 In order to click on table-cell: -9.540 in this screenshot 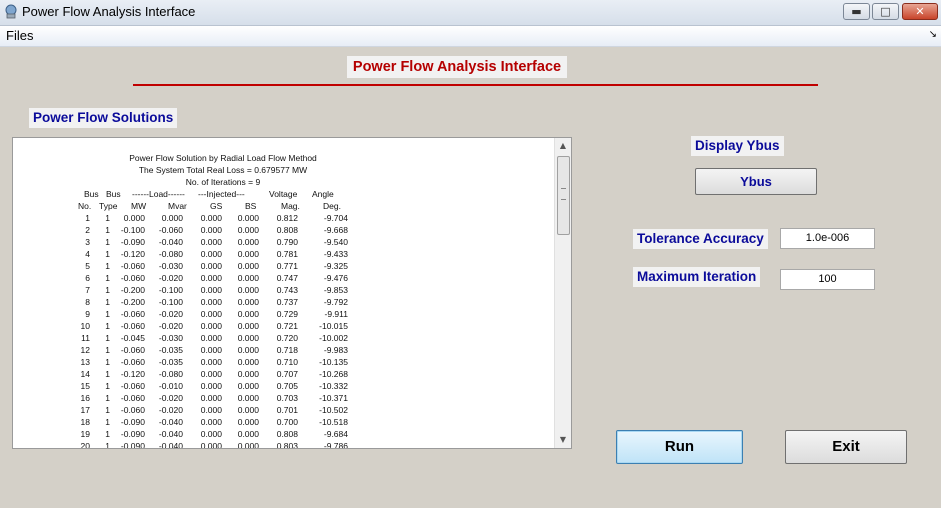, I will do `click(335, 242)`.